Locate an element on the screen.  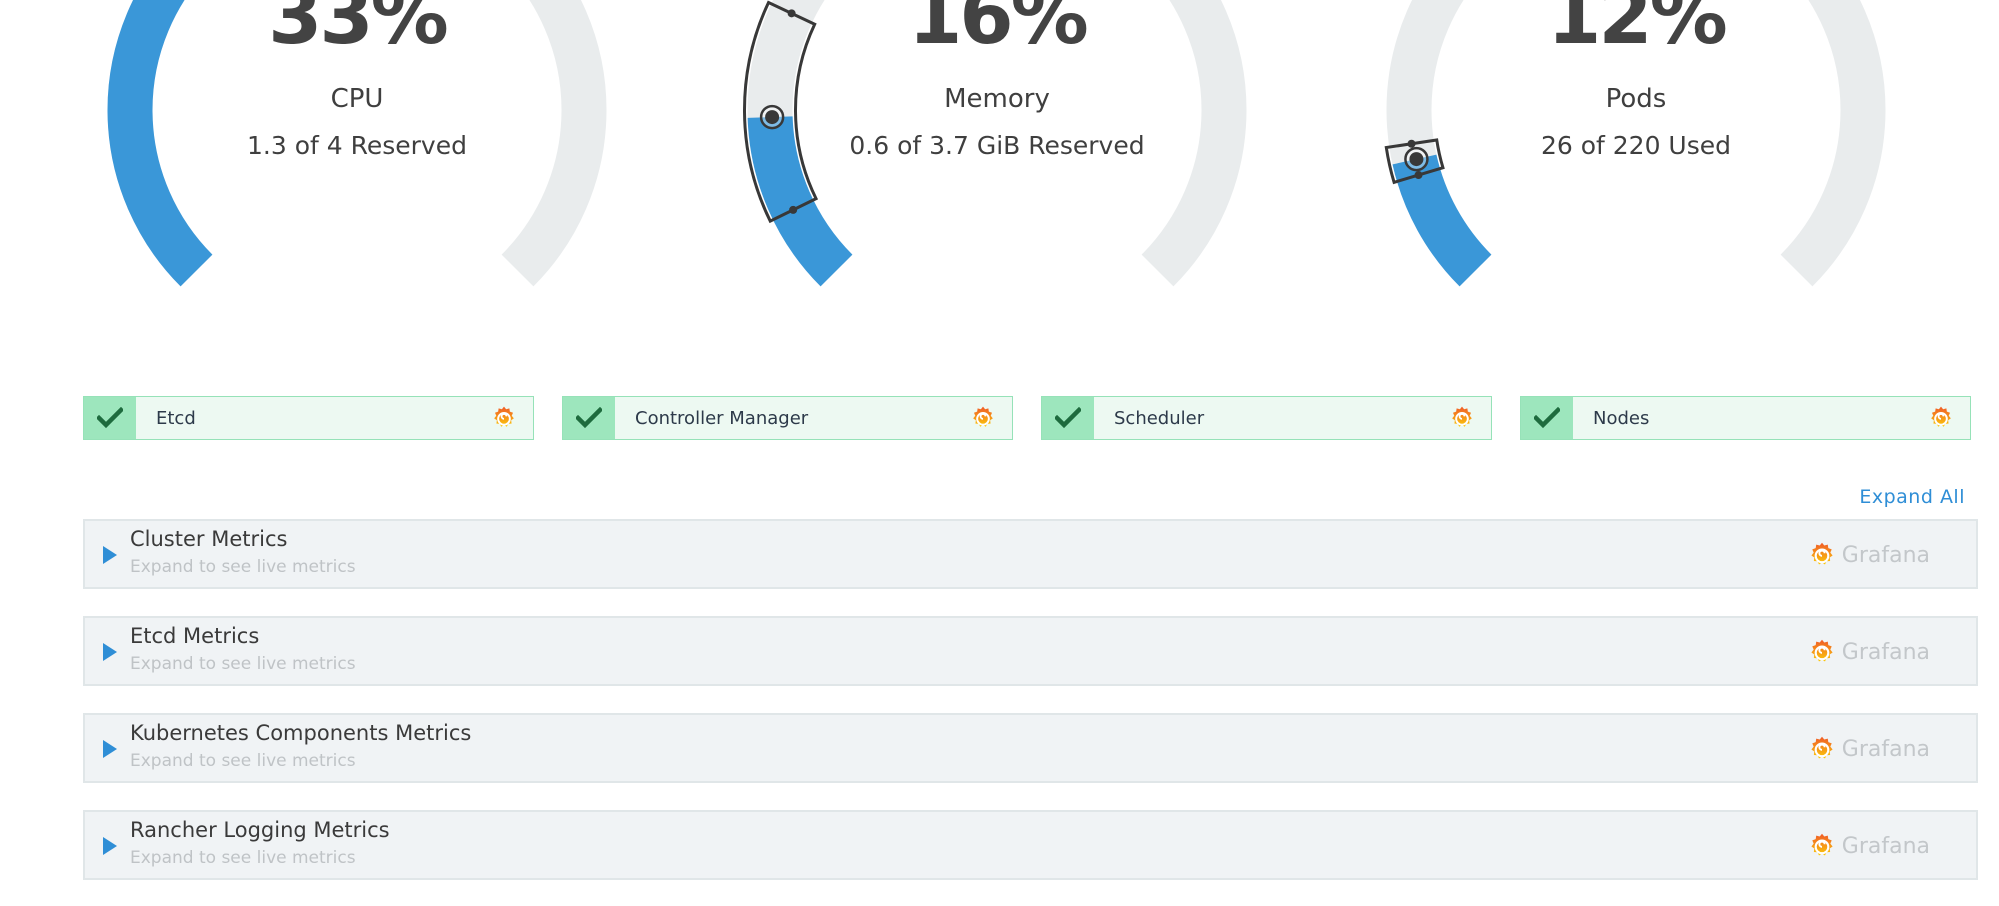
gauge-pods: 12% Pods 26 of 220 Used is located at coordinates (1636, 150).